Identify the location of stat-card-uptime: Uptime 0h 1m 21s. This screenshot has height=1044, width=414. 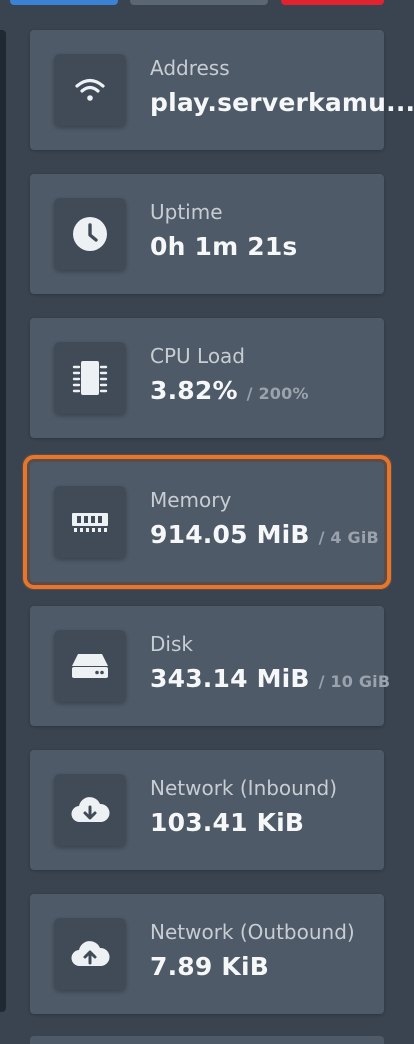
(207, 234).